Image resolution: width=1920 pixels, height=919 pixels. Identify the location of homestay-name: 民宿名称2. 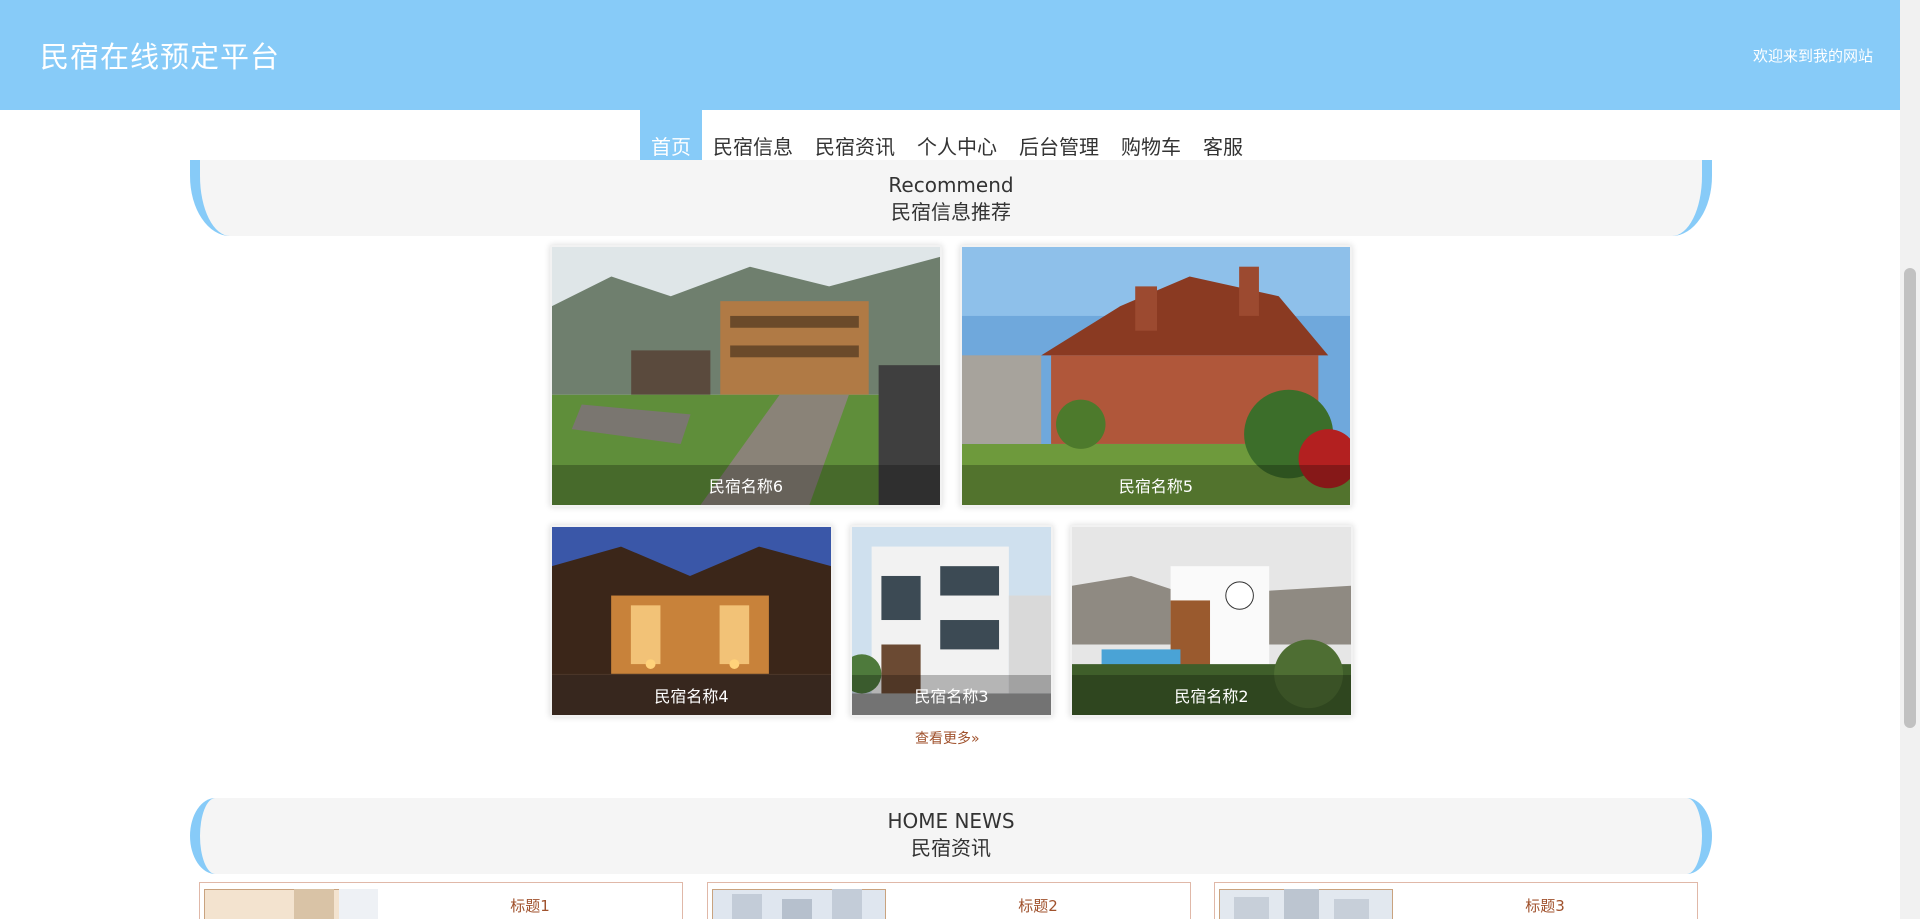
(1211, 695).